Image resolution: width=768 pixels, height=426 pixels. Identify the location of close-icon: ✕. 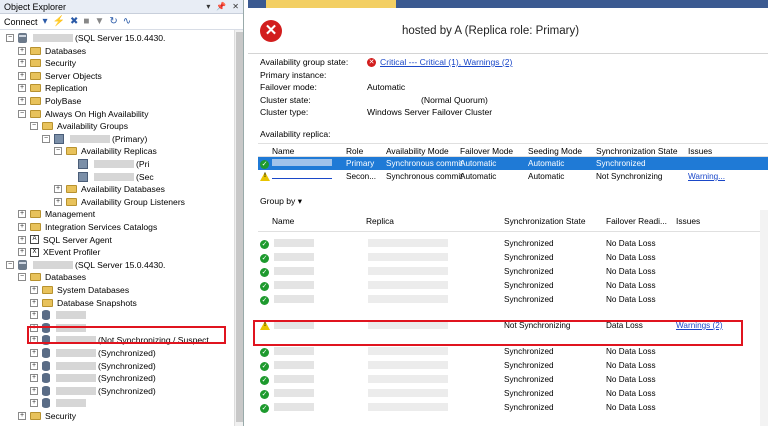
(235, 6).